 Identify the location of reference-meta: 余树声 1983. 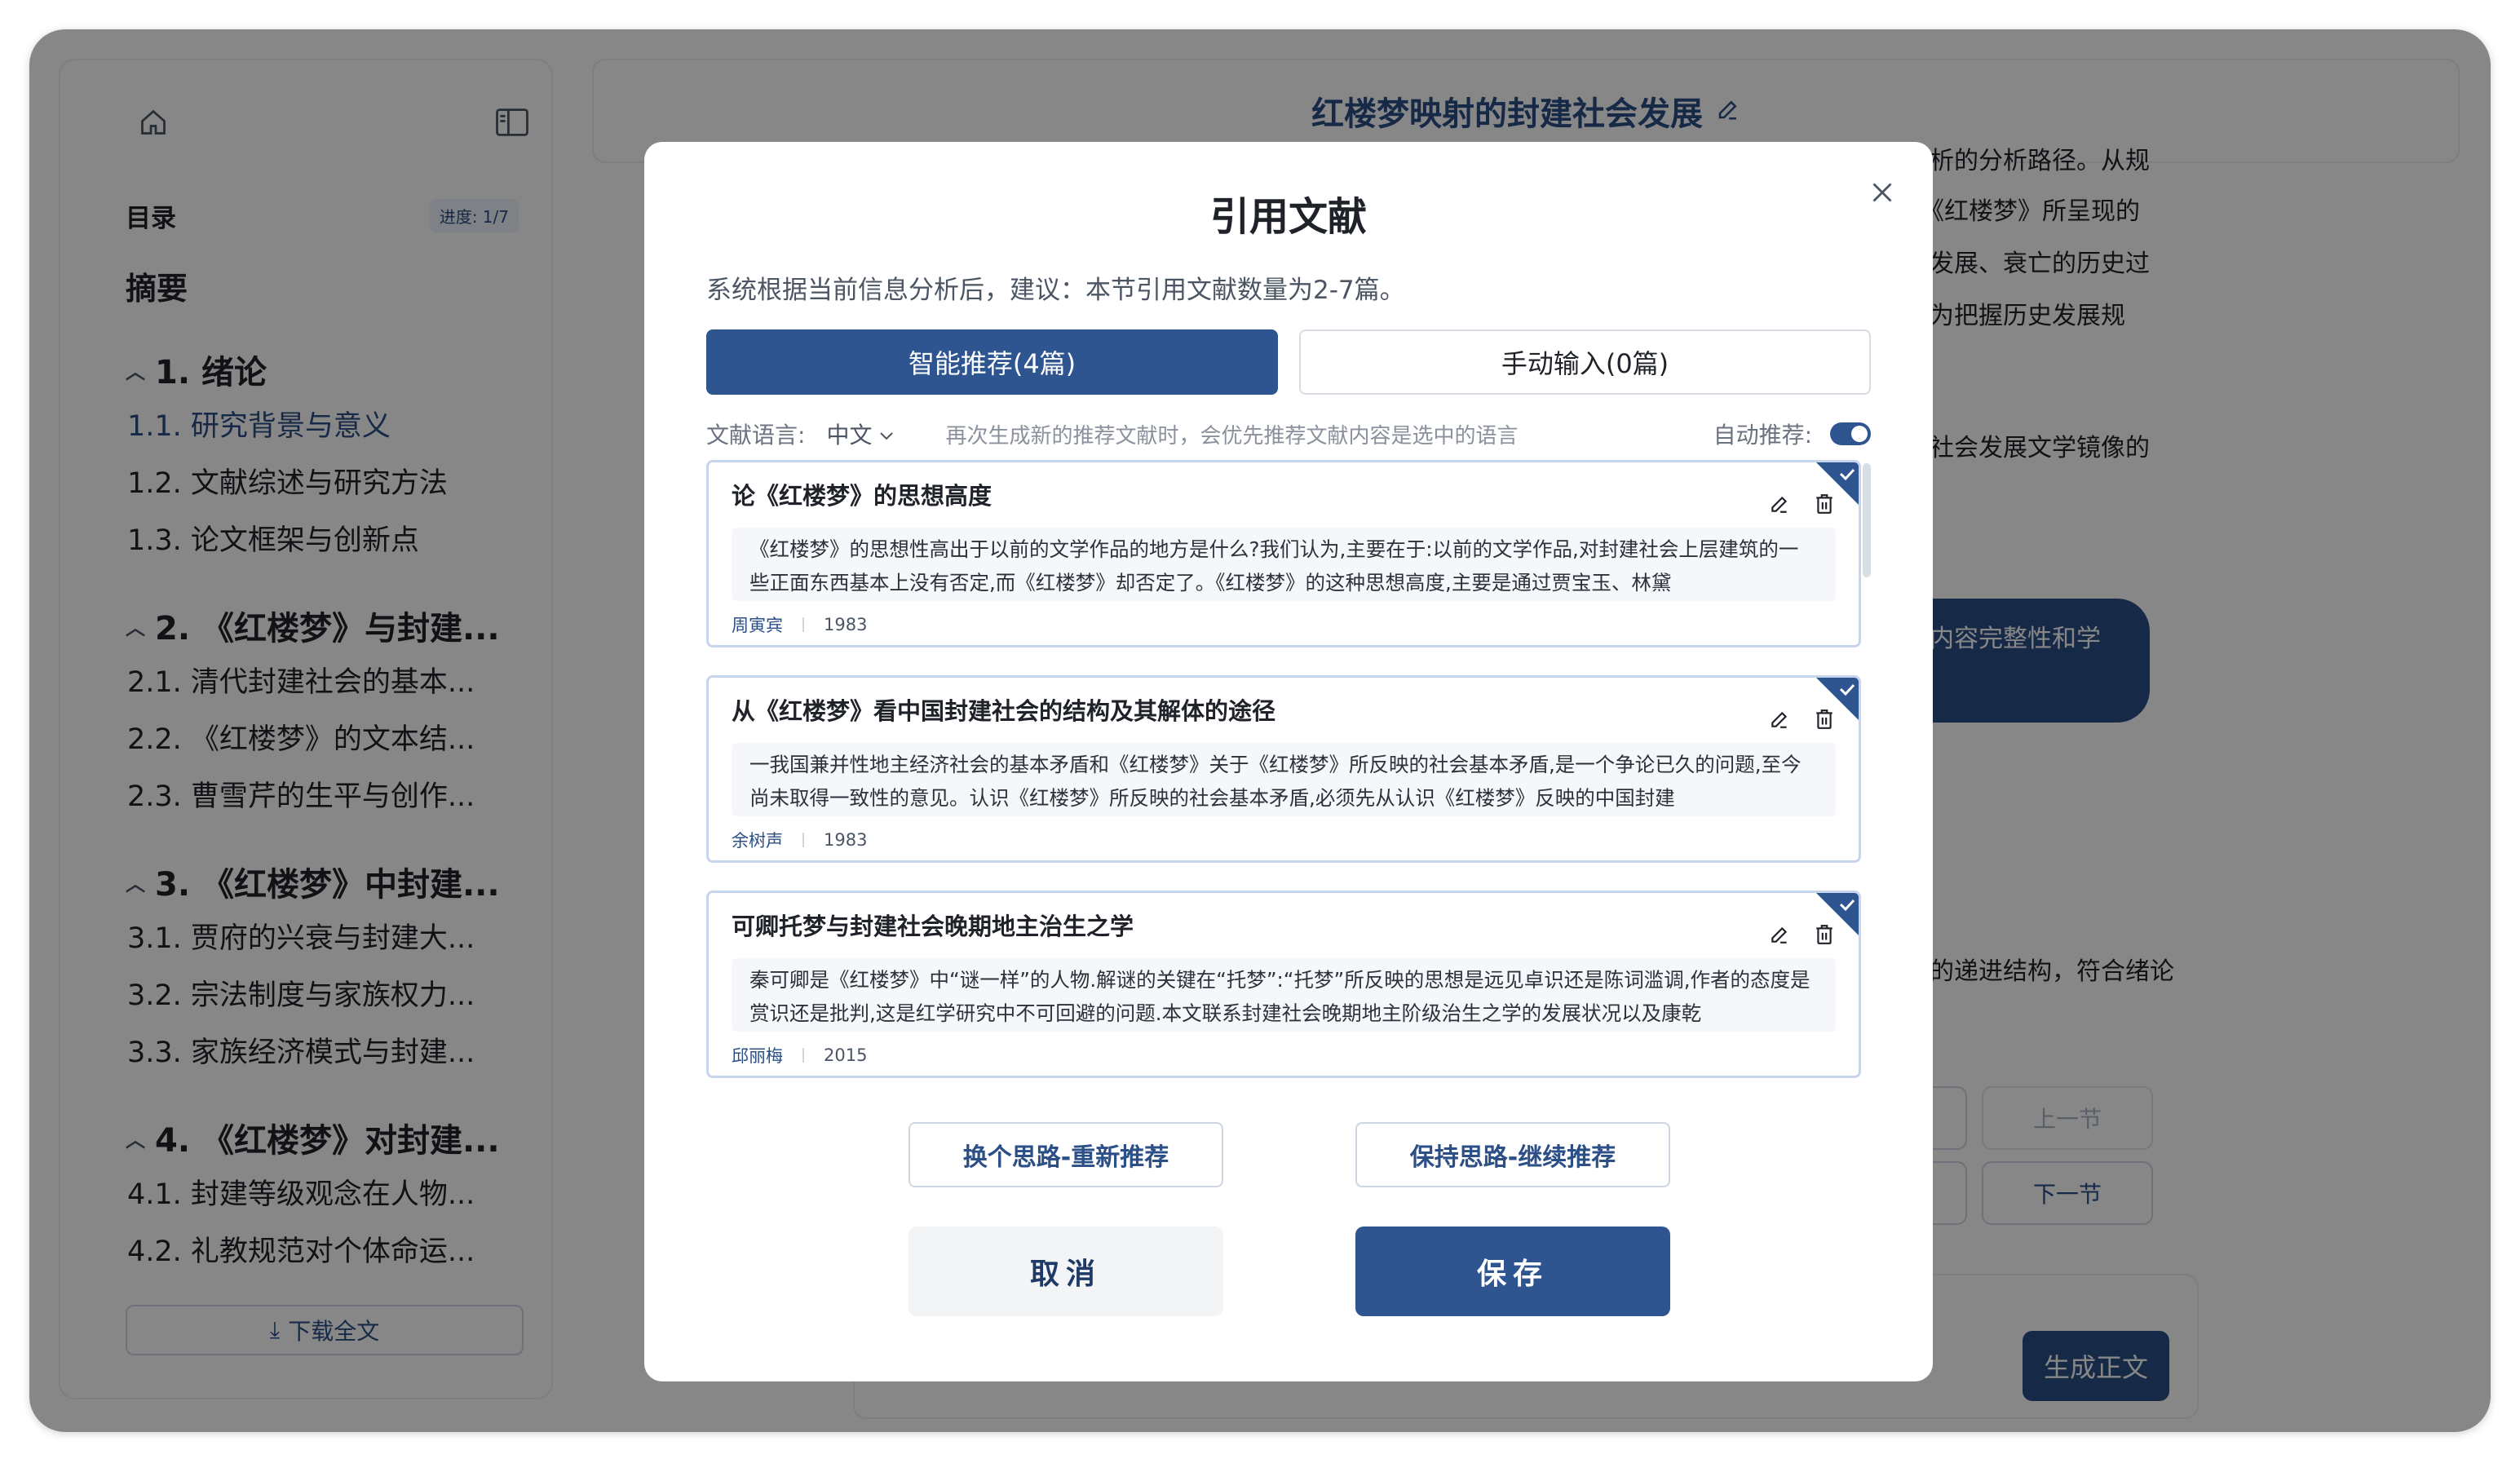
(799, 840).